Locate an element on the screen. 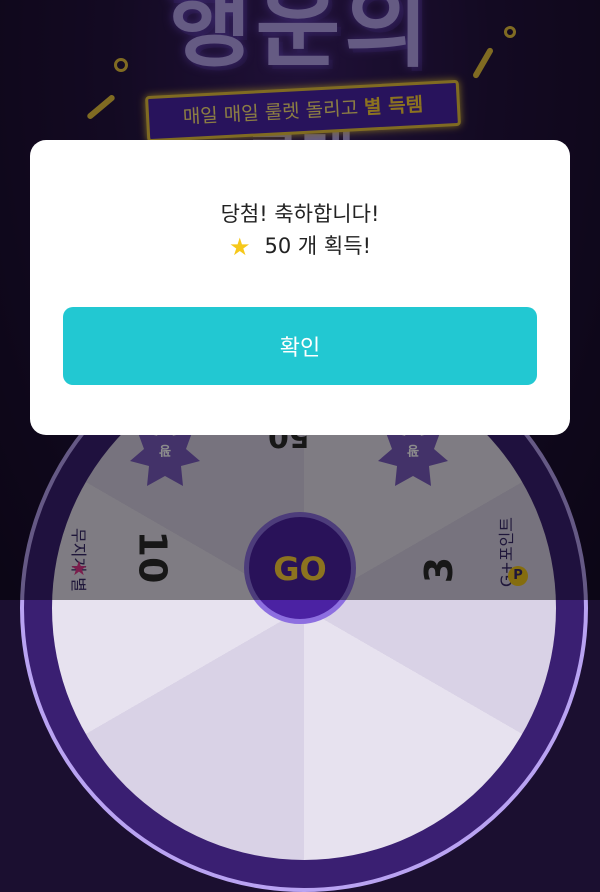 The width and height of the screenshot is (600, 892). reward-text: 50 개 획득! is located at coordinates (317, 246).